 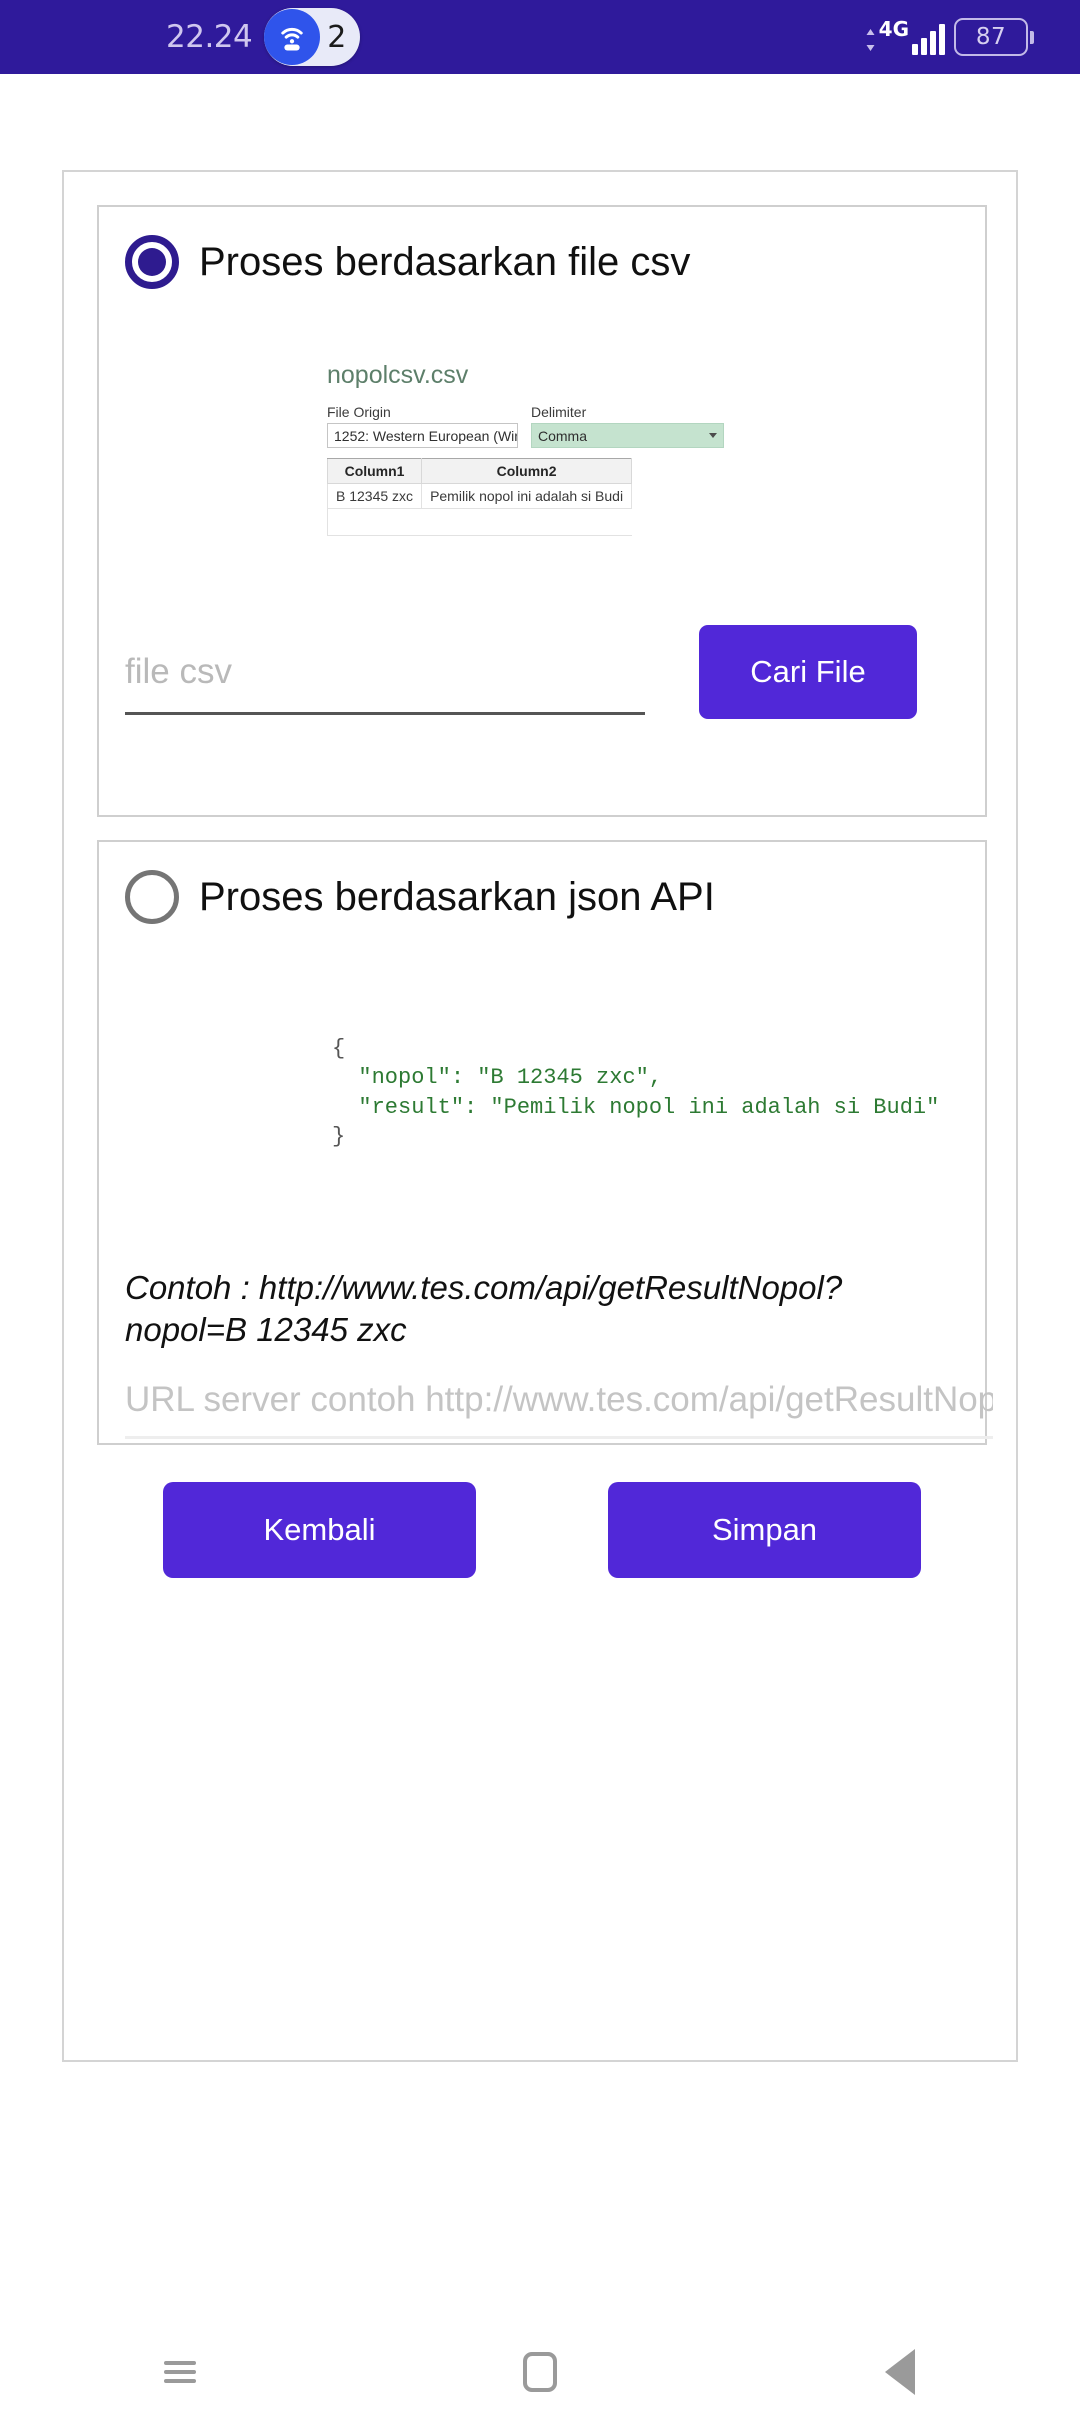 I want to click on browse-file-button: Cari File, so click(x=808, y=672).